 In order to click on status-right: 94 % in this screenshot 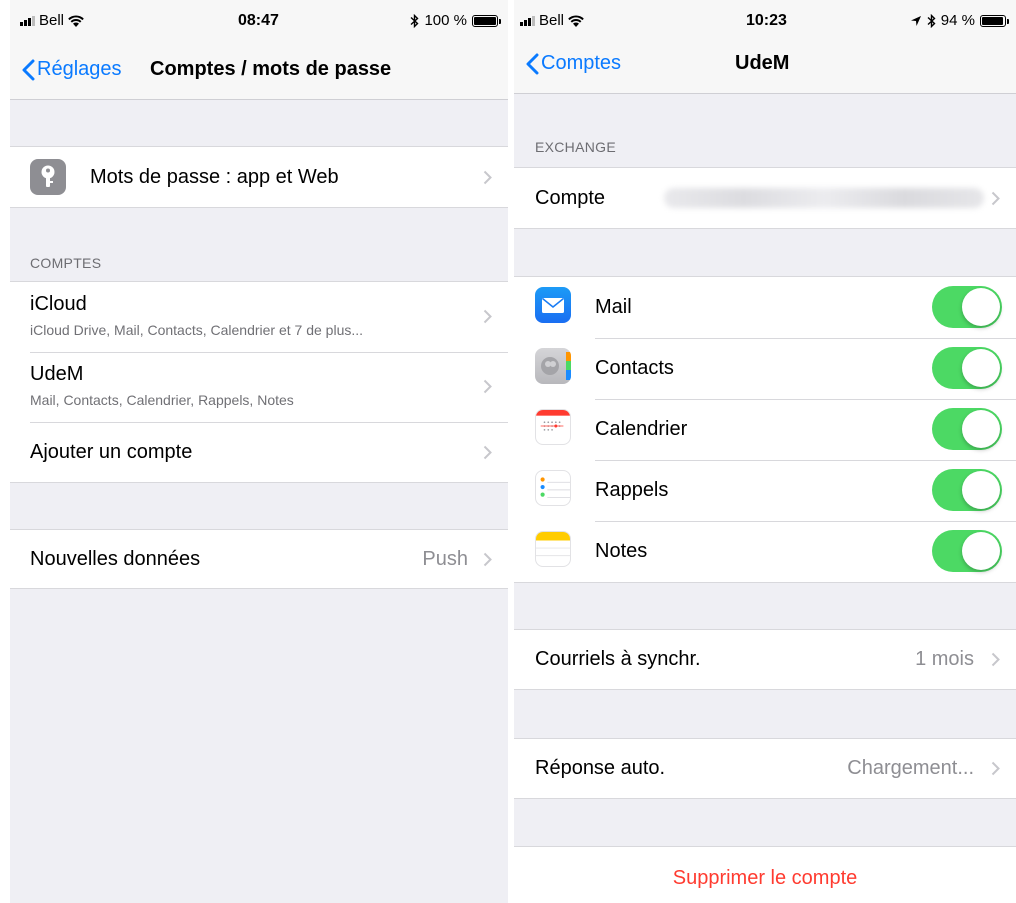, I will do `click(959, 20)`.